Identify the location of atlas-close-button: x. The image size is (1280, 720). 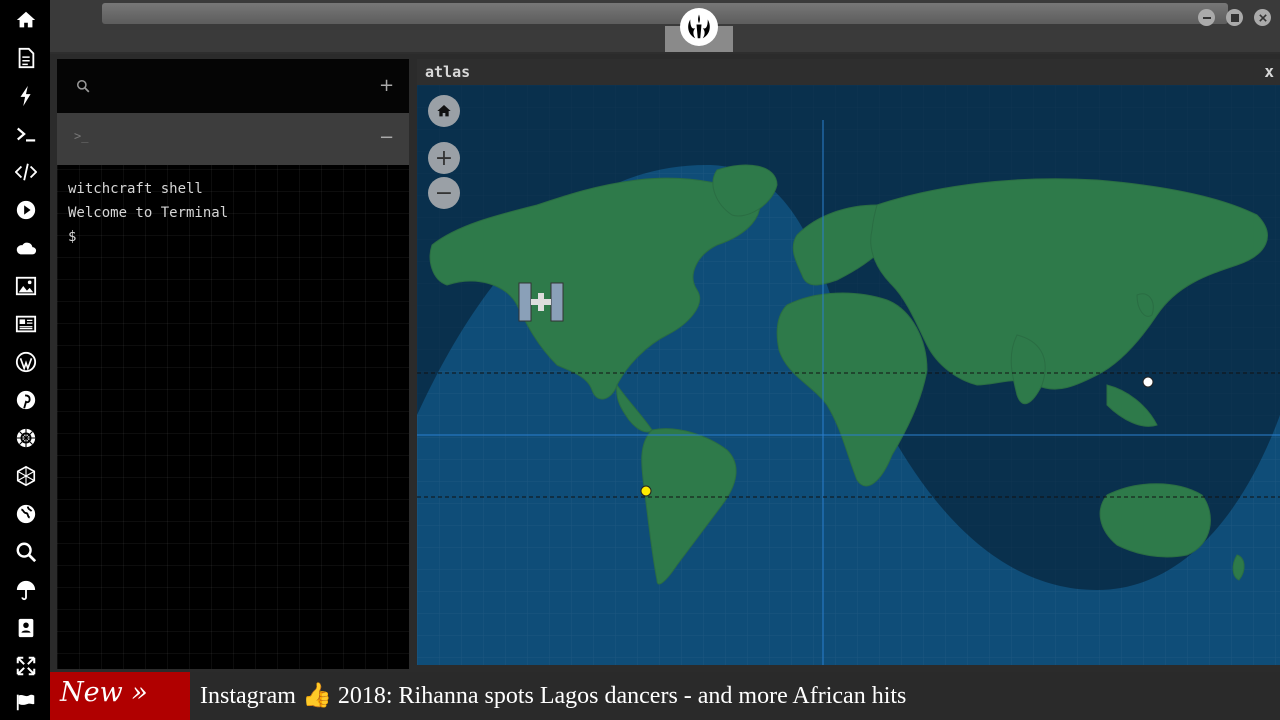
(1269, 71).